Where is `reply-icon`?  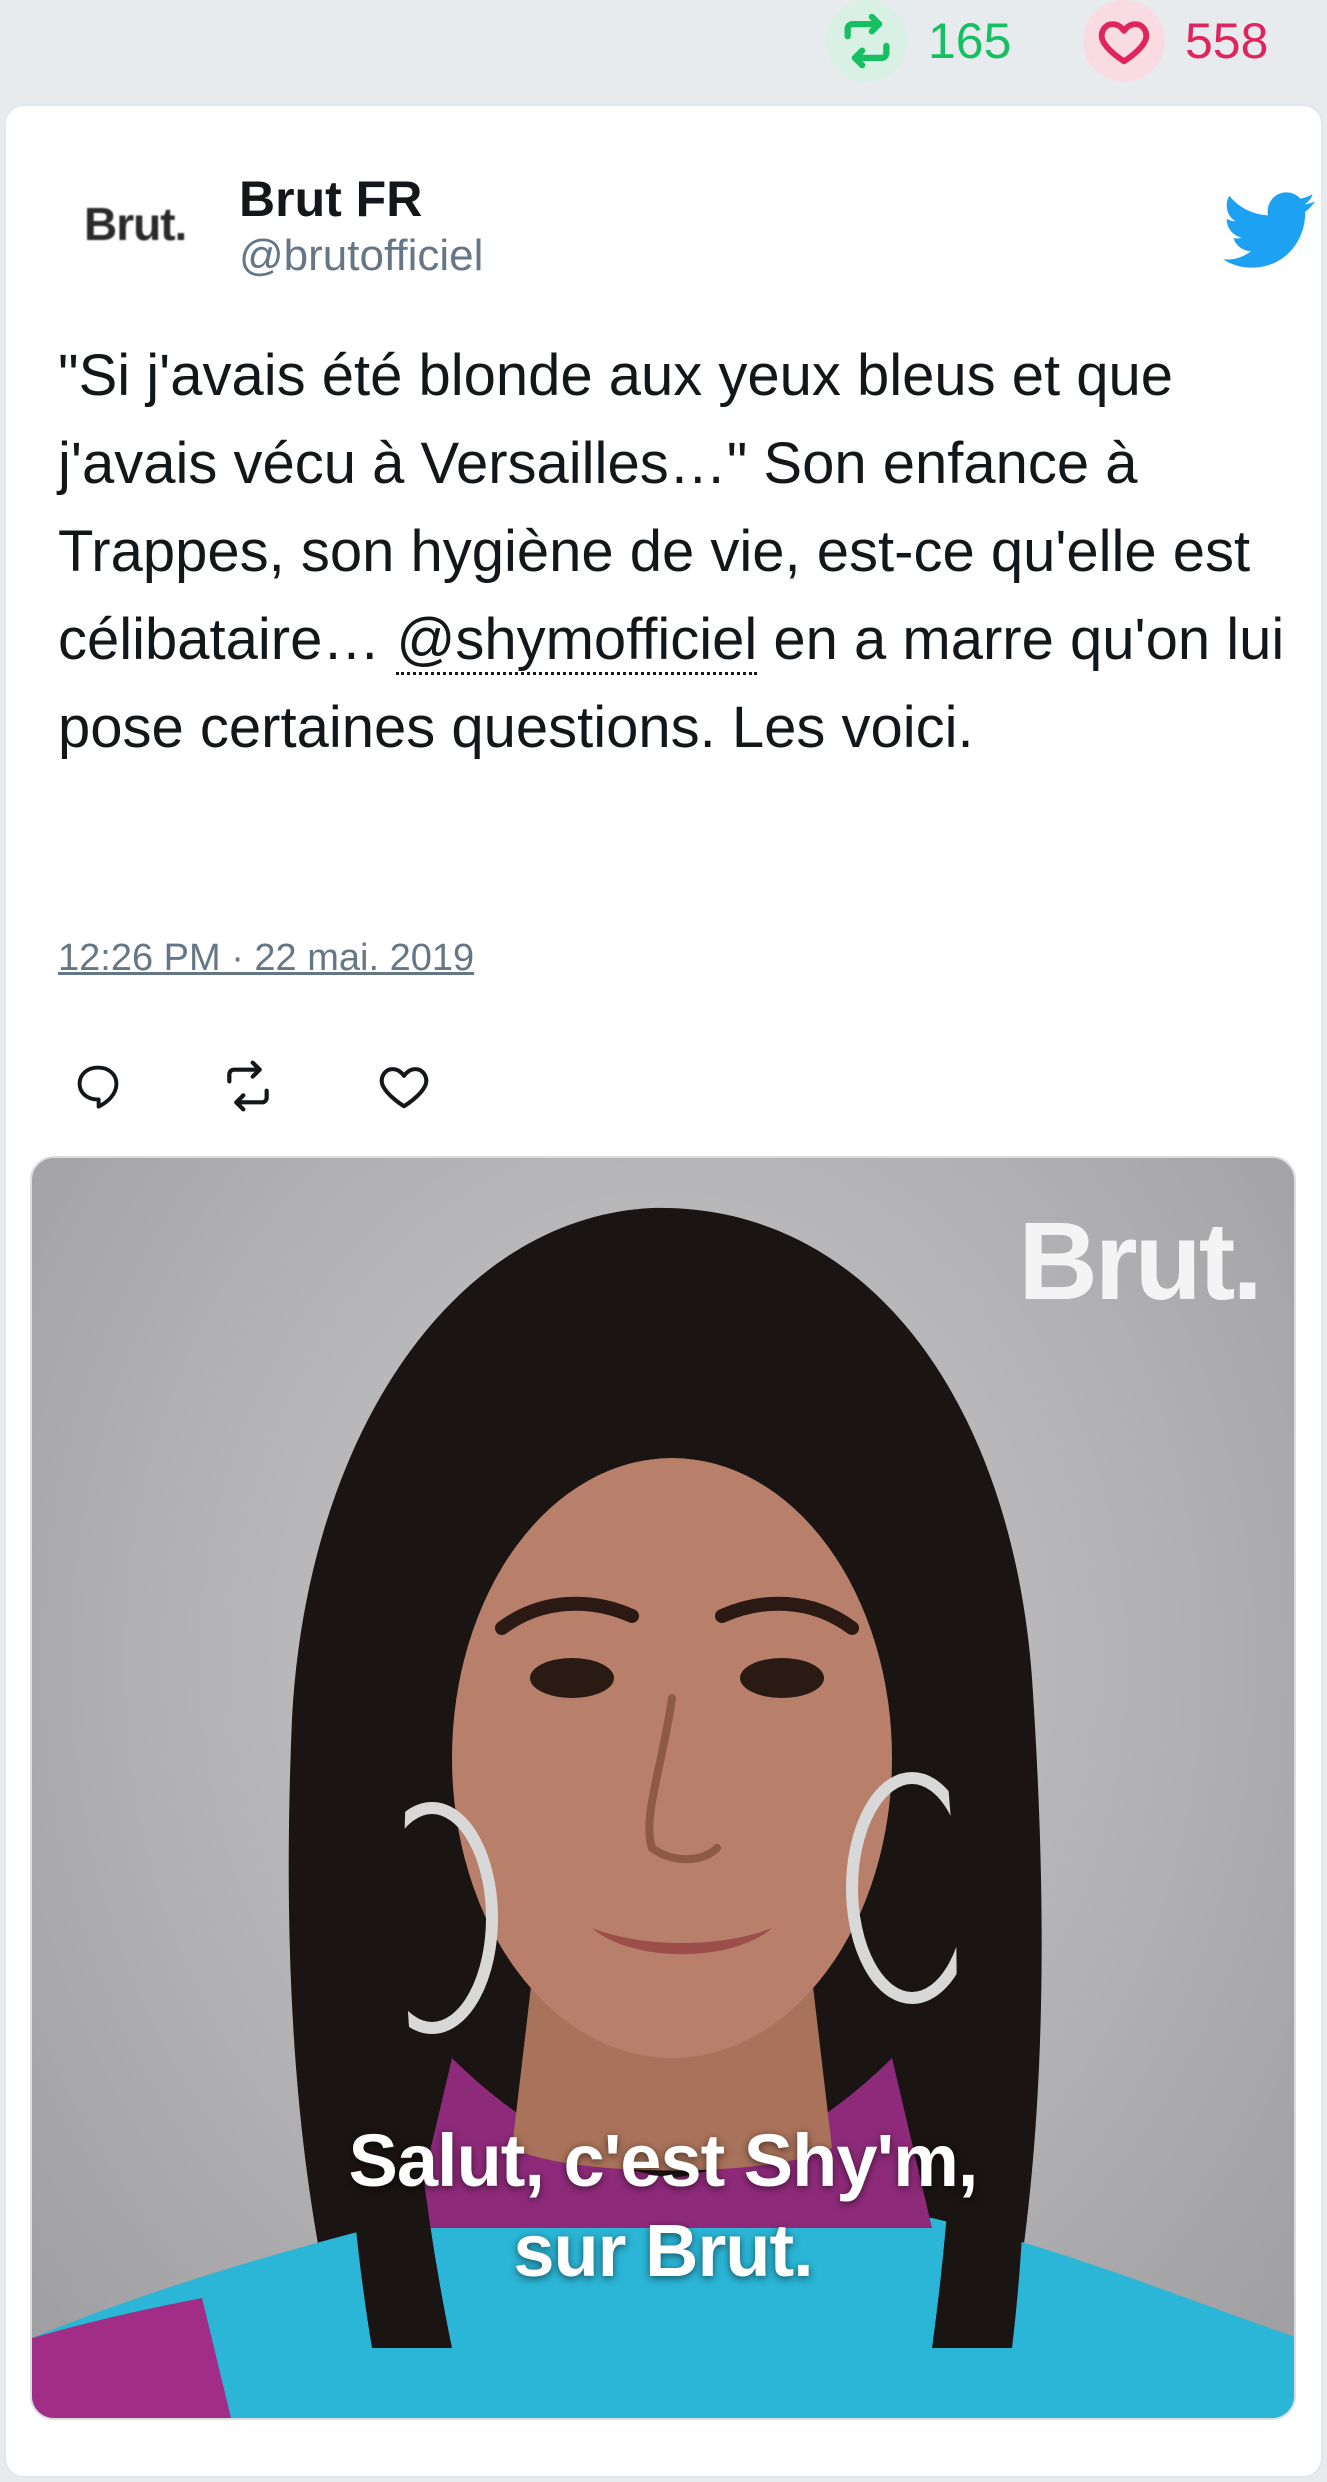
reply-icon is located at coordinates (98, 1087).